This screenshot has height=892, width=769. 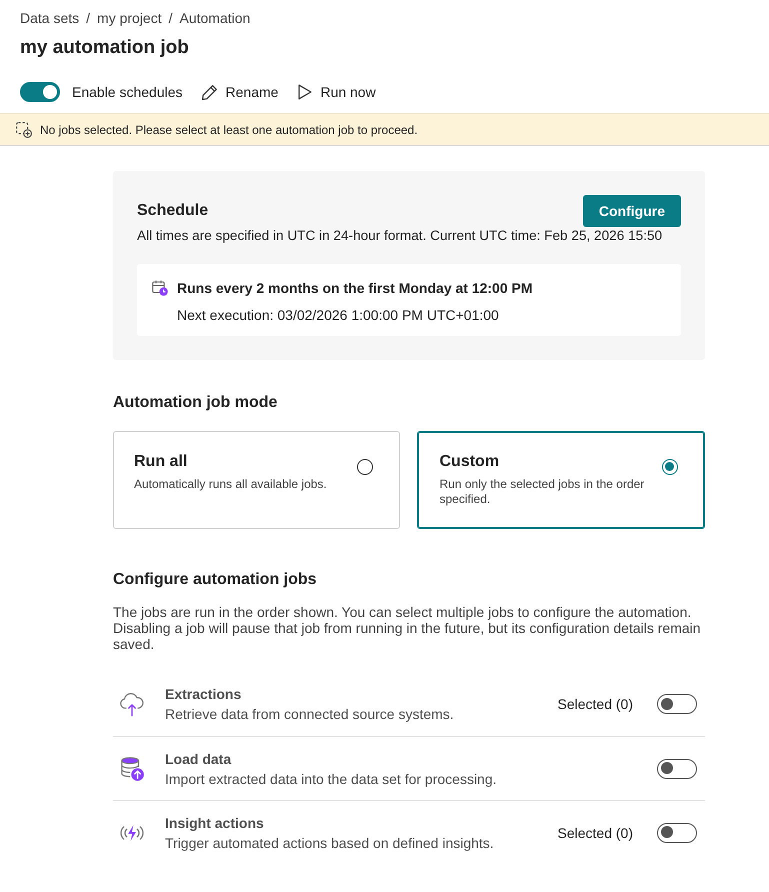 I want to click on breadcrumb-link: Data sets, so click(x=50, y=18).